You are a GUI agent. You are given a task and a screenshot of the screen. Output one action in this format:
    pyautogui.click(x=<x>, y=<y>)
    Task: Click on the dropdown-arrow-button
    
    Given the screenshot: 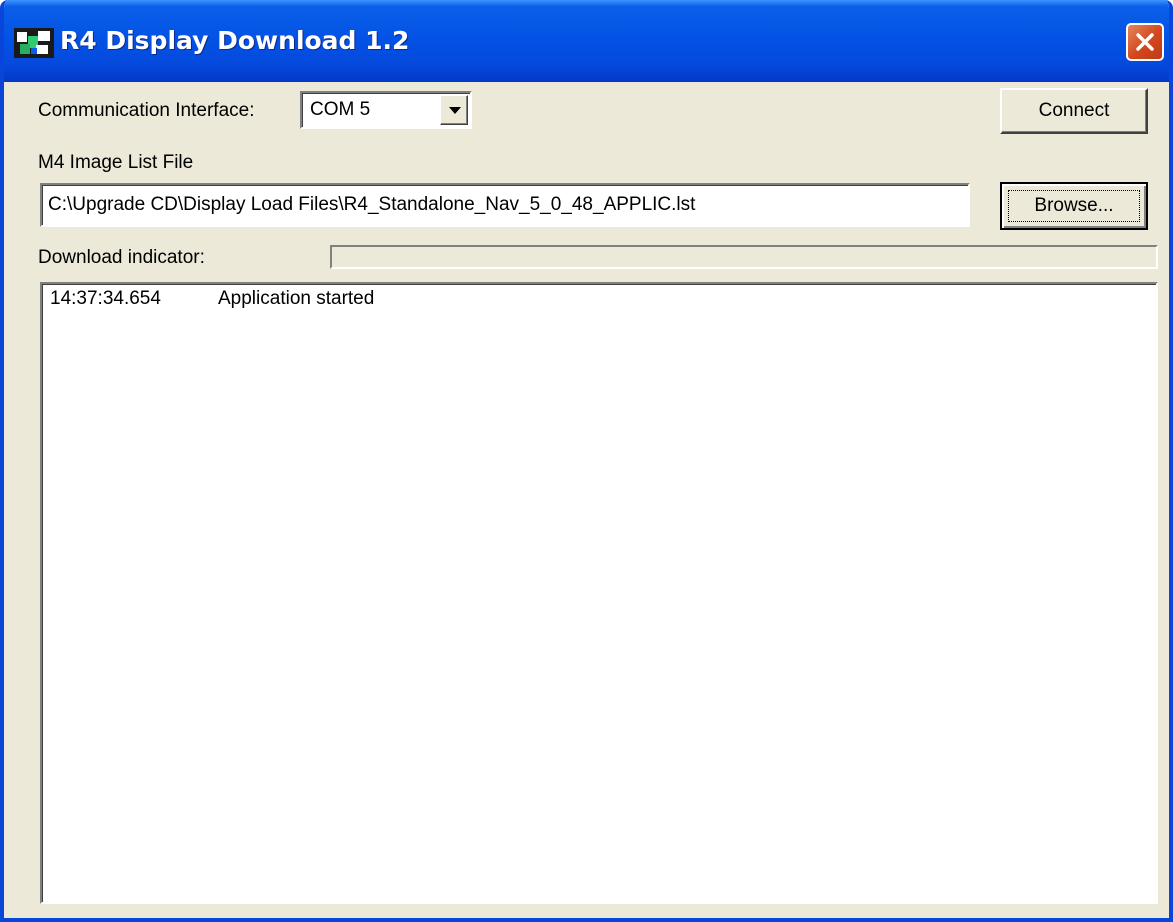 What is the action you would take?
    pyautogui.click(x=454, y=110)
    